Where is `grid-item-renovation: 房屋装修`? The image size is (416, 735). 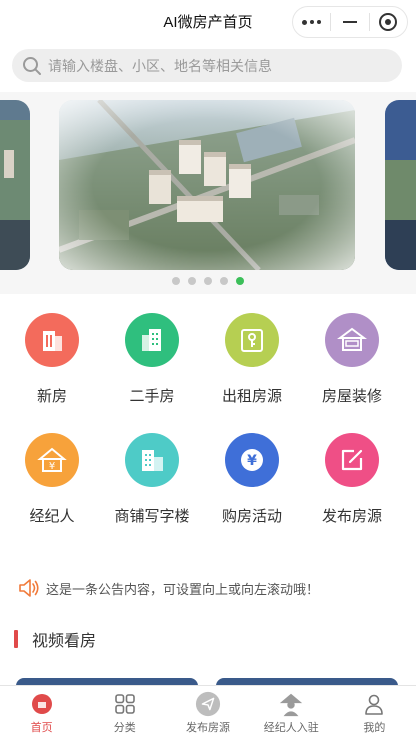
grid-item-renovation: 房屋装修 is located at coordinates (352, 365).